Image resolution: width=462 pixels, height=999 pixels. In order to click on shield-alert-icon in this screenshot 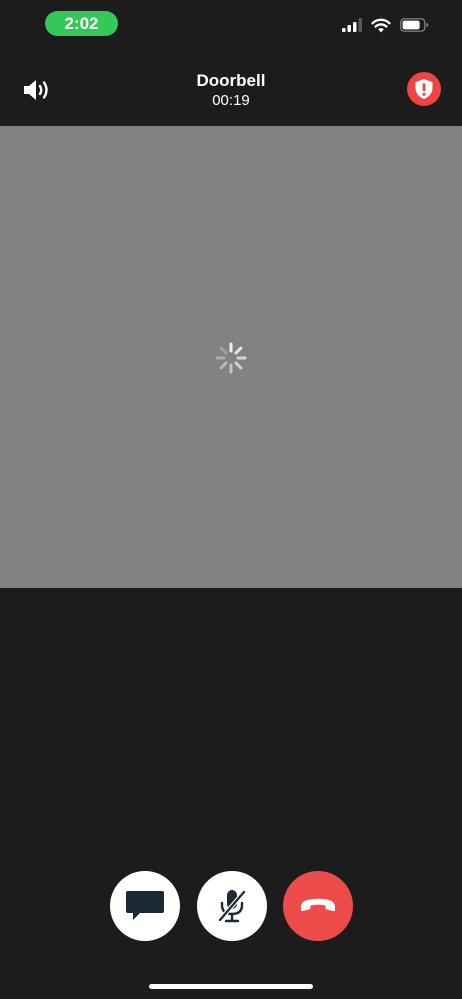, I will do `click(424, 89)`.